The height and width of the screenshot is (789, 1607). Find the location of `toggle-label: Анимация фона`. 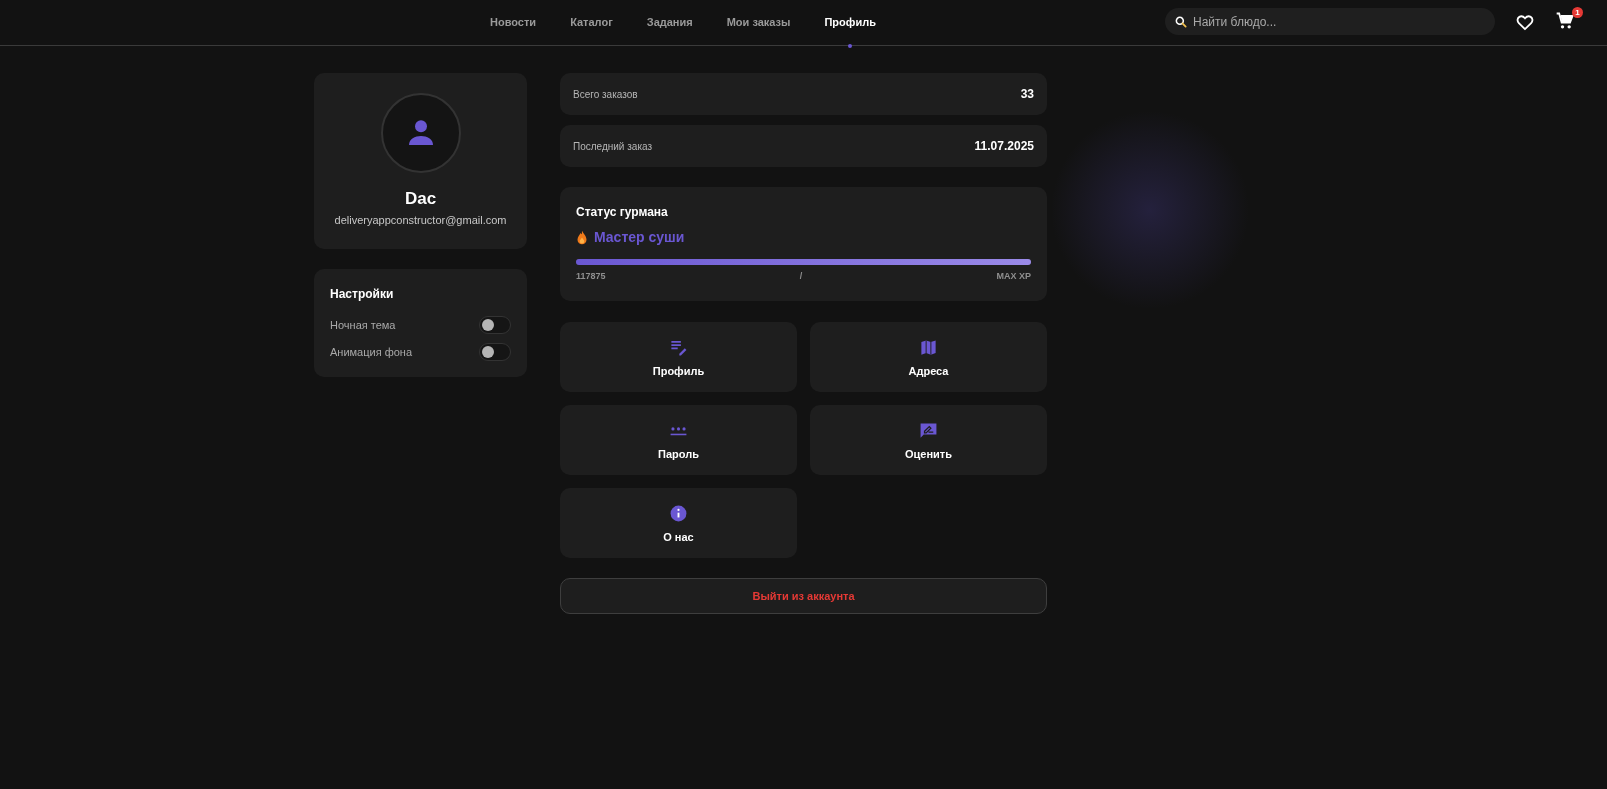

toggle-label: Анимация фона is located at coordinates (371, 351).